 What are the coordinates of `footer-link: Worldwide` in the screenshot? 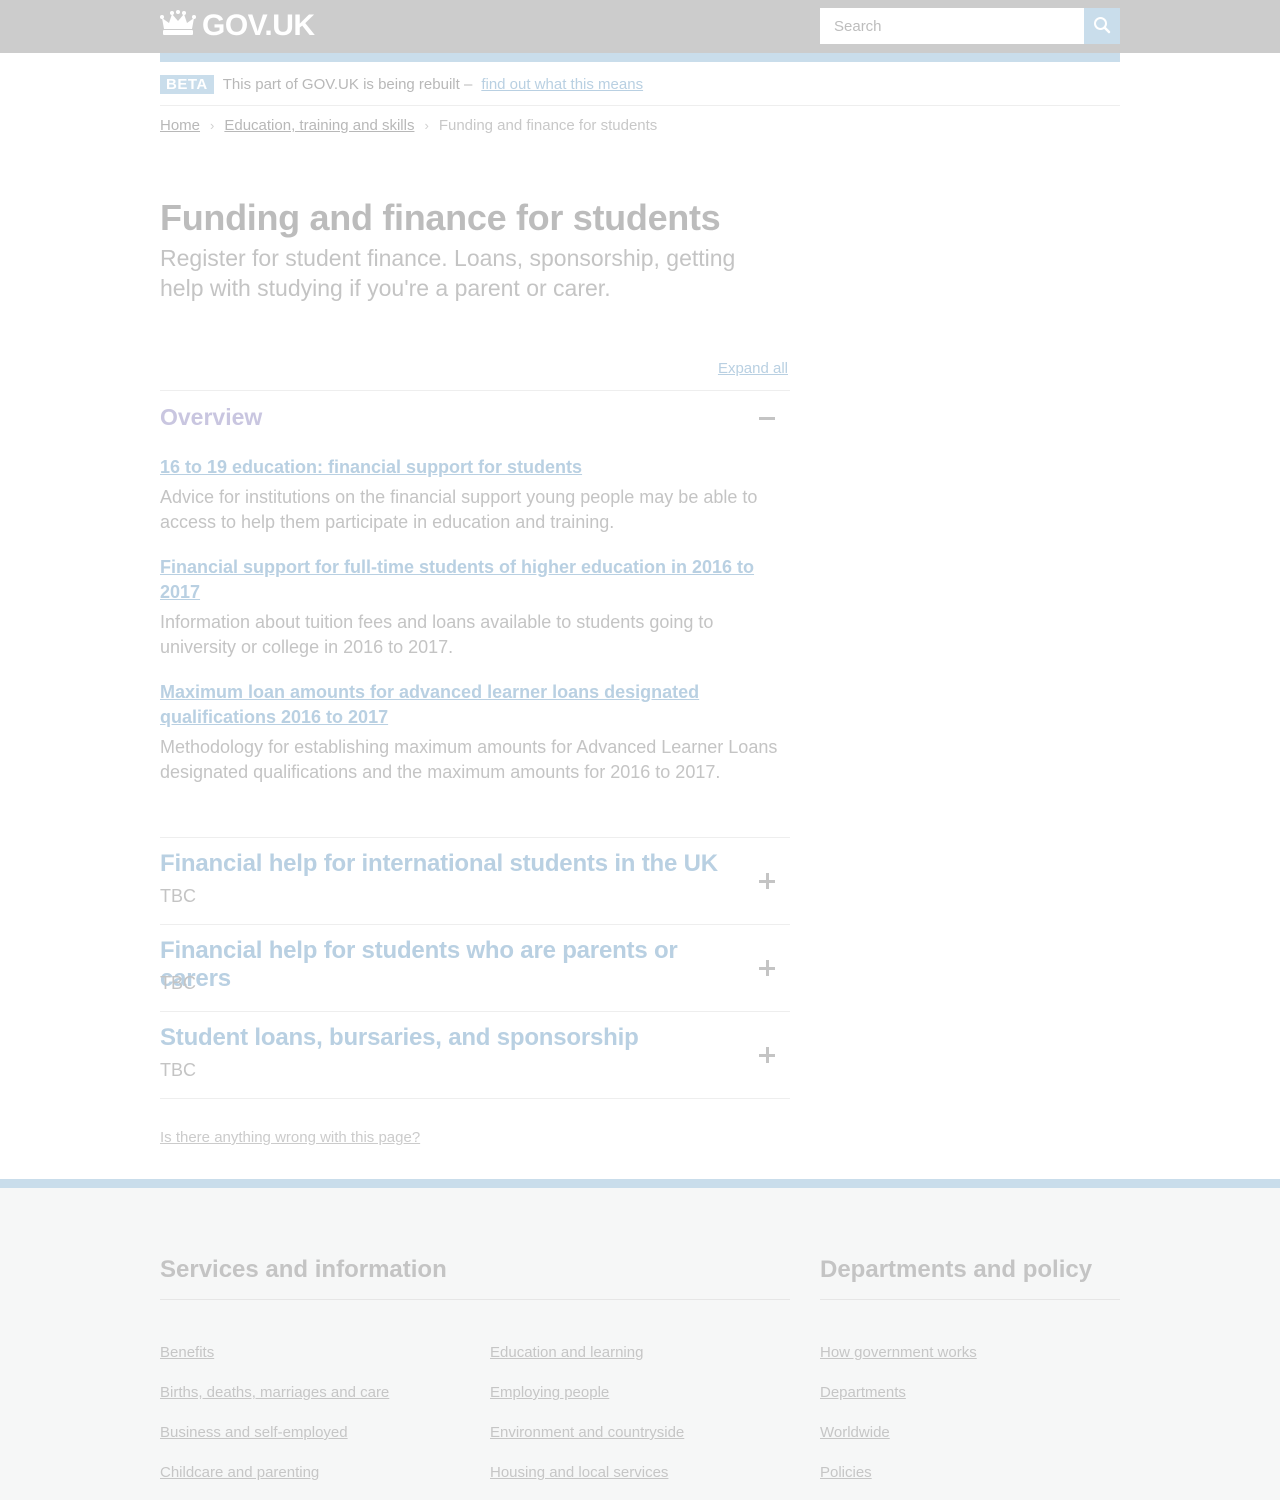 It's located at (855, 1432).